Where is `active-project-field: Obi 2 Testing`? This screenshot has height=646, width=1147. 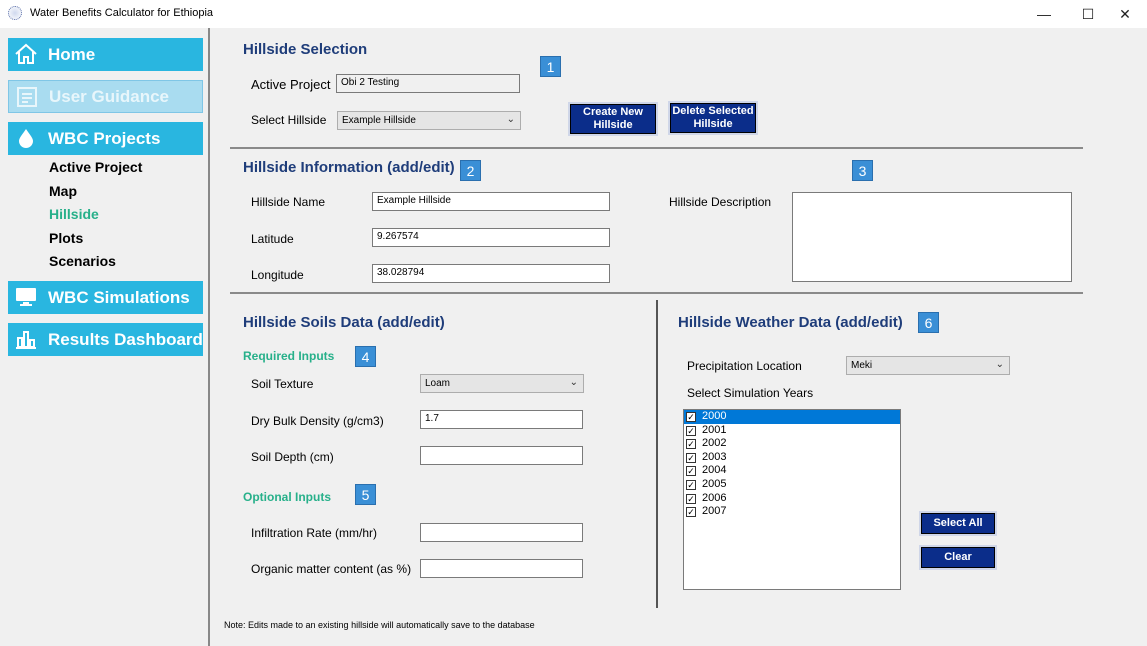
active-project-field: Obi 2 Testing is located at coordinates (428, 83).